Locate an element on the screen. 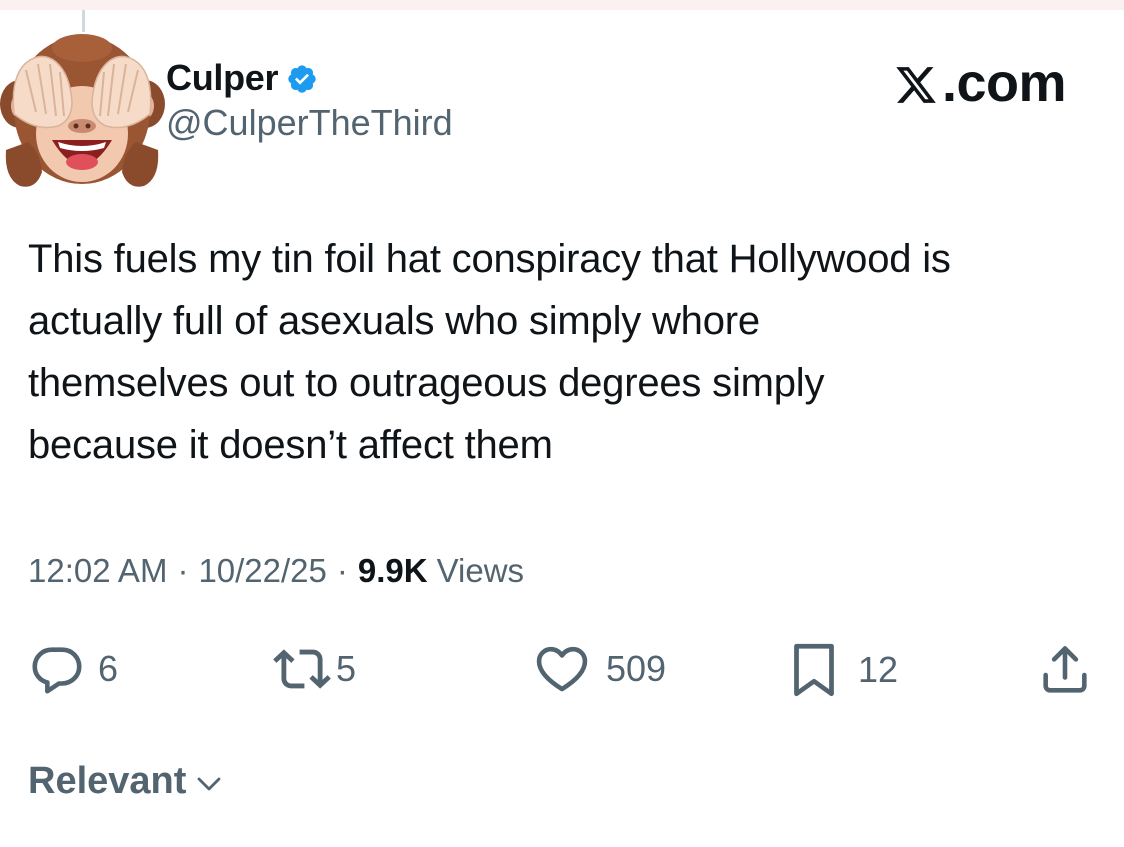  views-label: Views is located at coordinates (480, 570).